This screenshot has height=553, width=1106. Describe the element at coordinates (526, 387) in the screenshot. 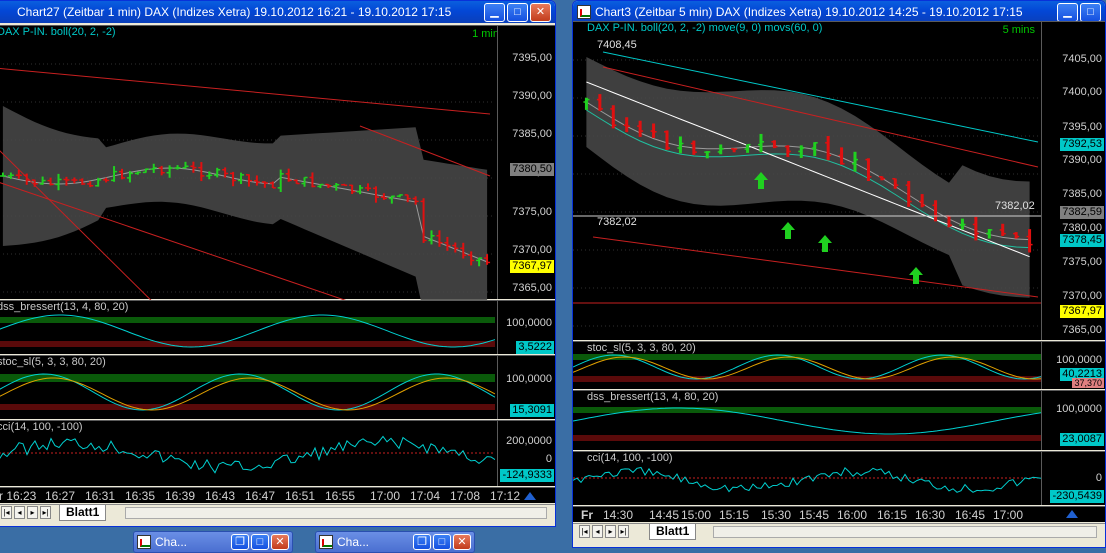

I see `stoc-scale: 100,0000 15,3091` at that location.